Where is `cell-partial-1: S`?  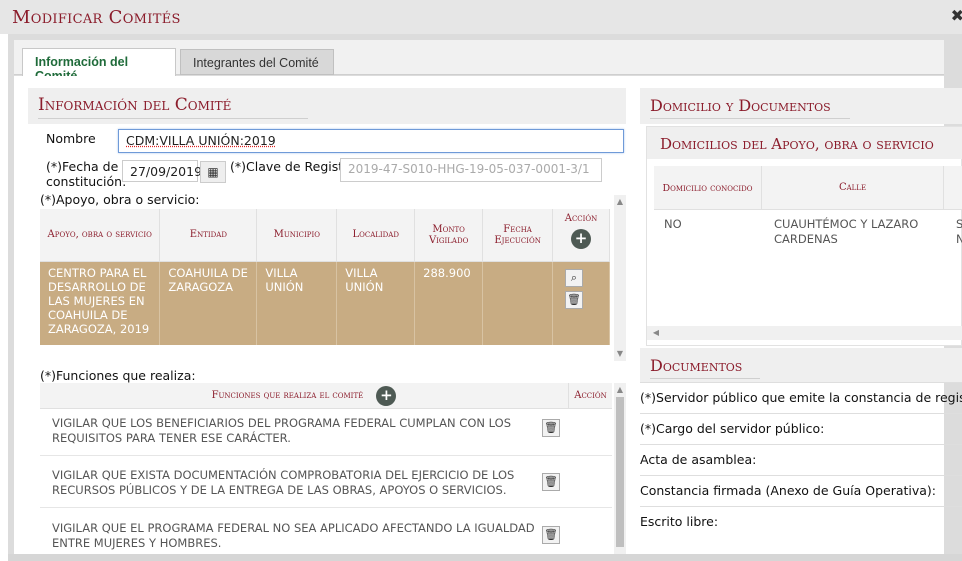
cell-partial-1: S is located at coordinates (959, 224).